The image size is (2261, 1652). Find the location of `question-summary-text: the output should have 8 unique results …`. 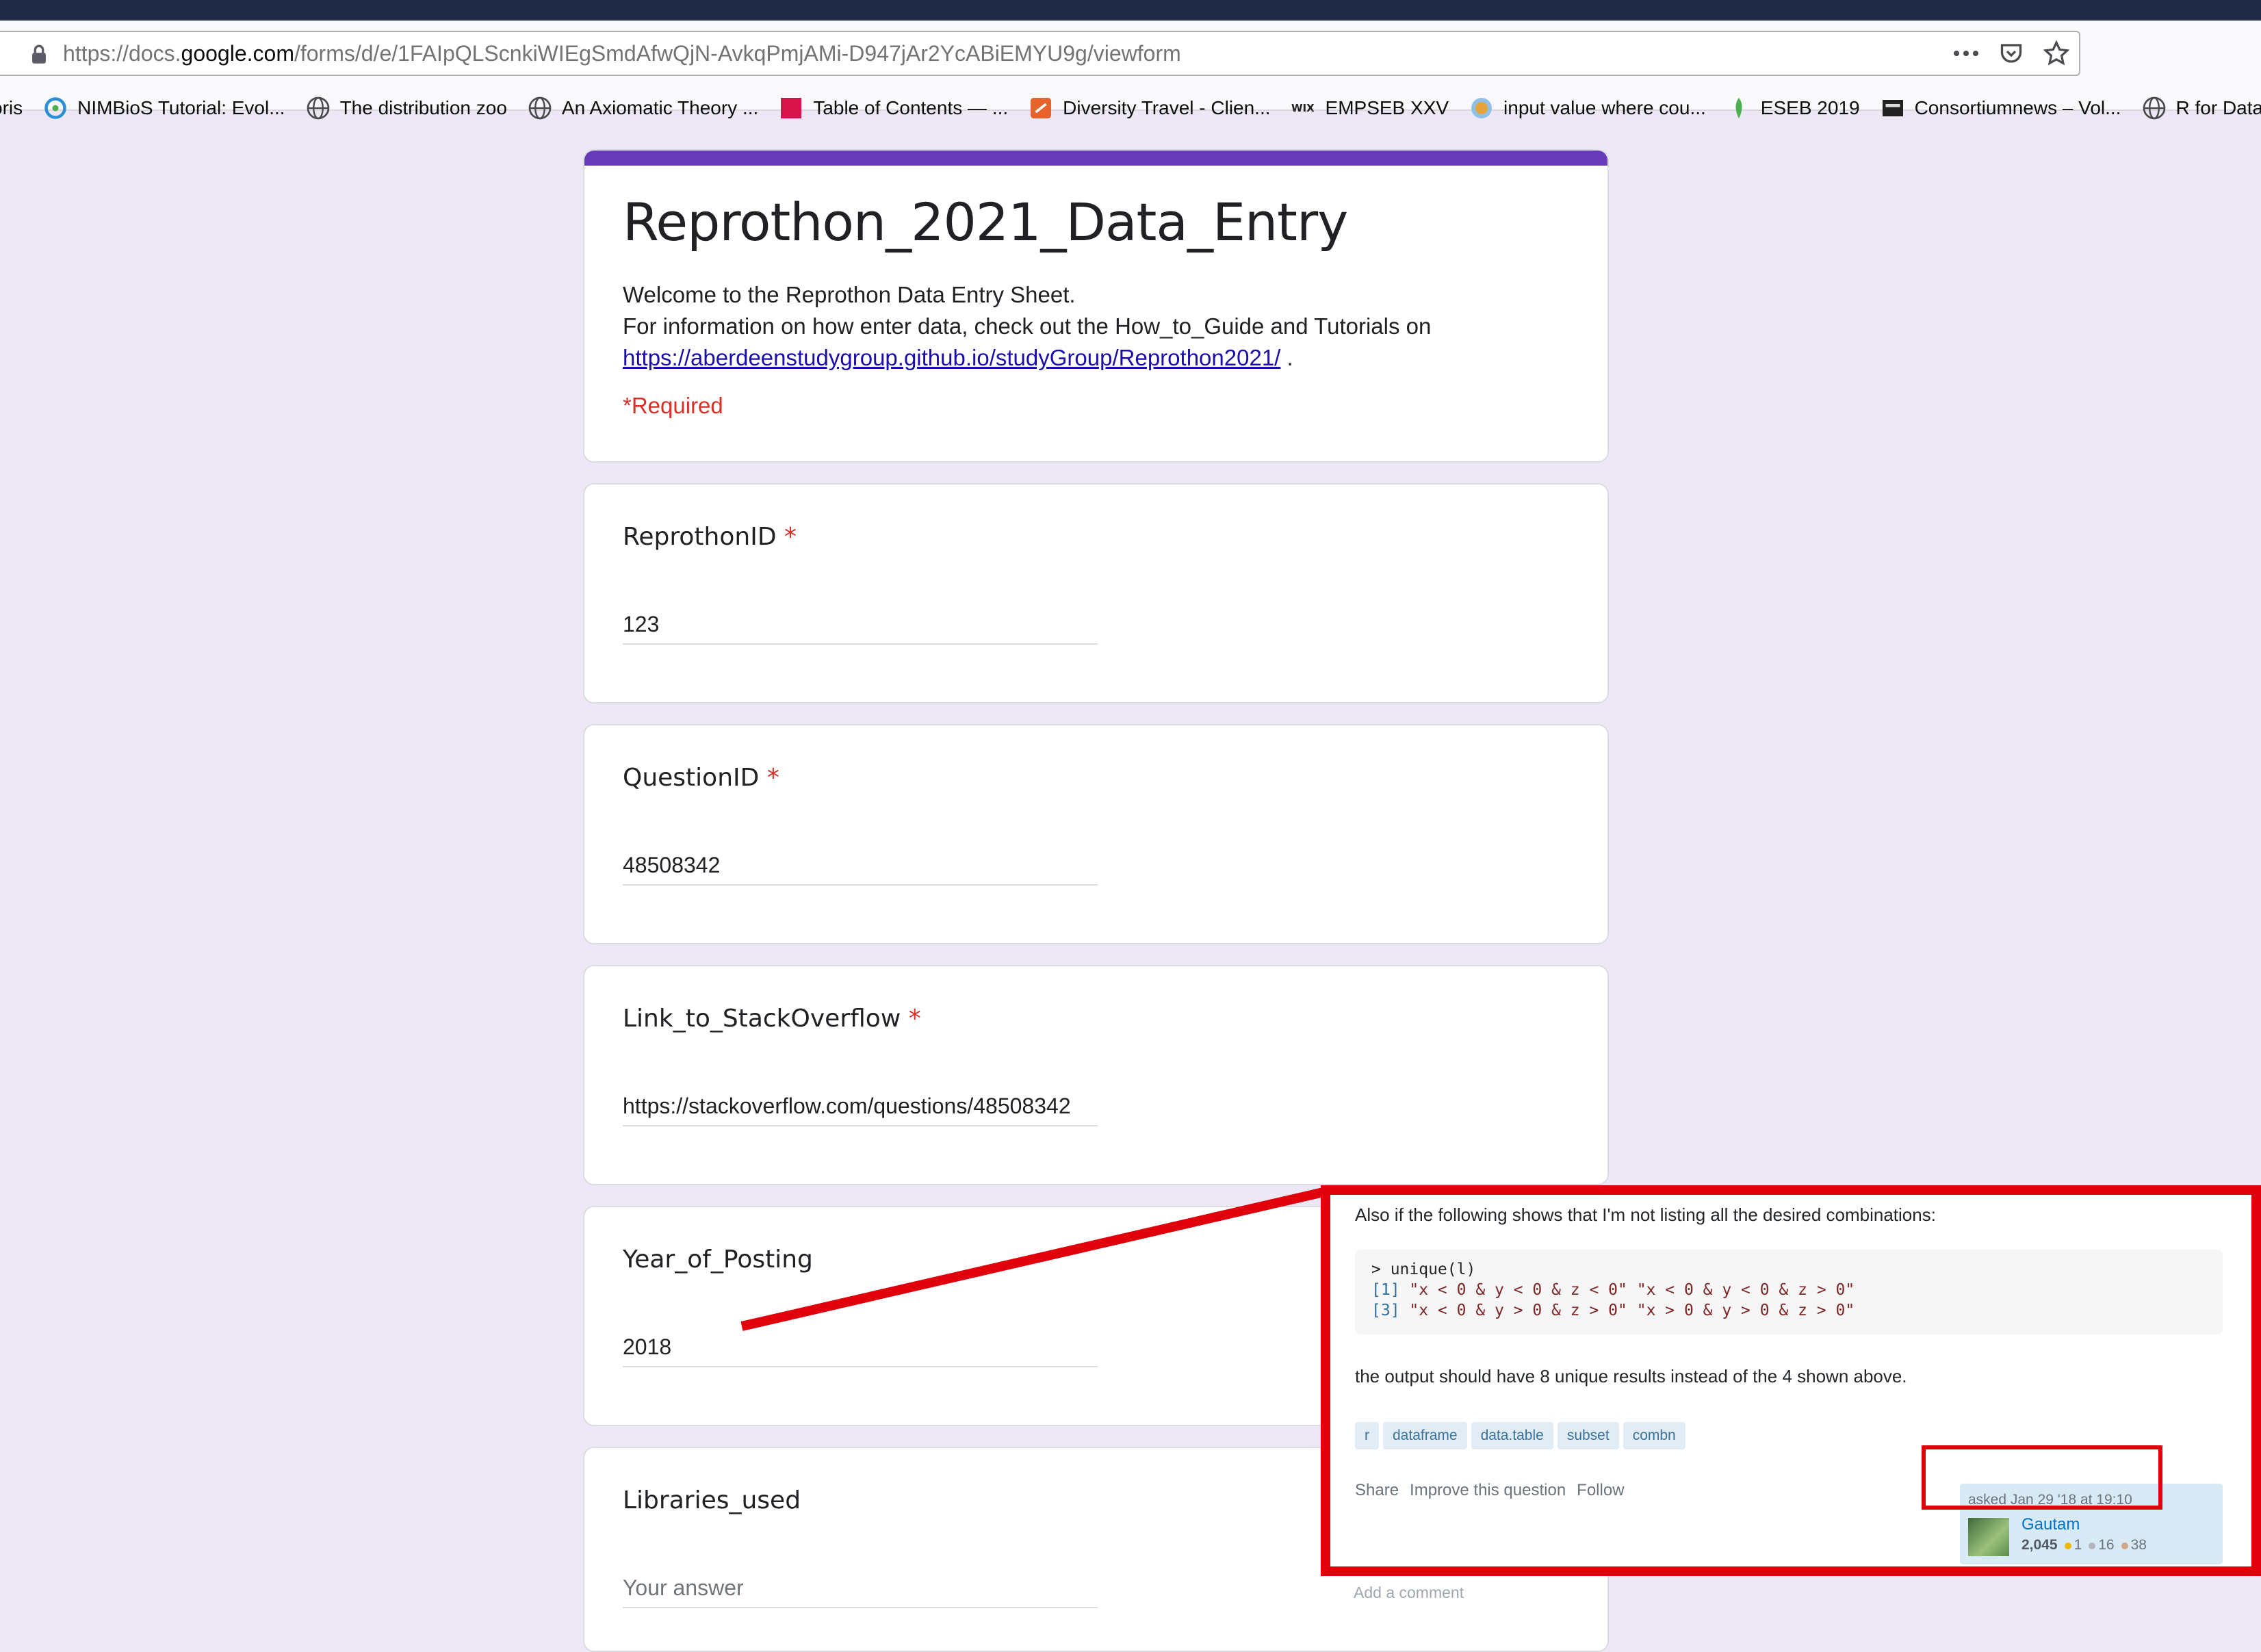

question-summary-text: the output should have 8 unique results … is located at coordinates (1631, 1377).